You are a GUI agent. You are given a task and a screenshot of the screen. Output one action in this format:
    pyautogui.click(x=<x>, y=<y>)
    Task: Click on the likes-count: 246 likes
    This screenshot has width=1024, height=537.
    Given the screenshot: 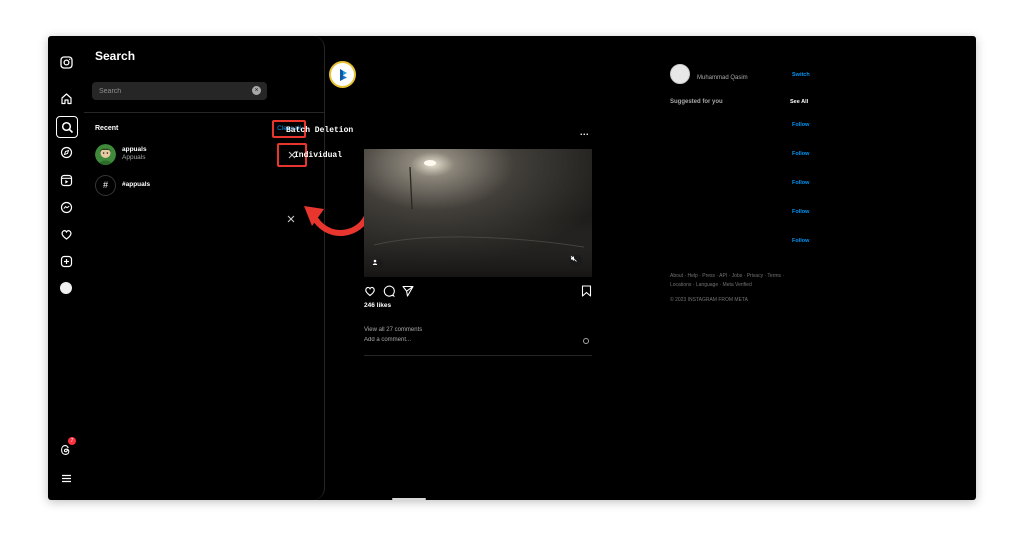 What is the action you would take?
    pyautogui.click(x=377, y=305)
    